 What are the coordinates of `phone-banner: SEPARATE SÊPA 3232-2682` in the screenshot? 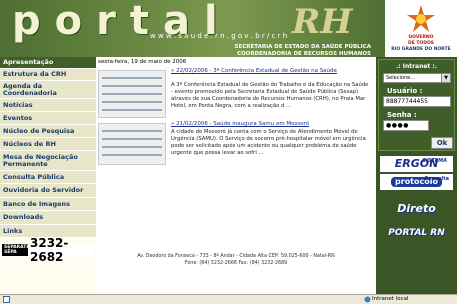 It's located at (48, 250).